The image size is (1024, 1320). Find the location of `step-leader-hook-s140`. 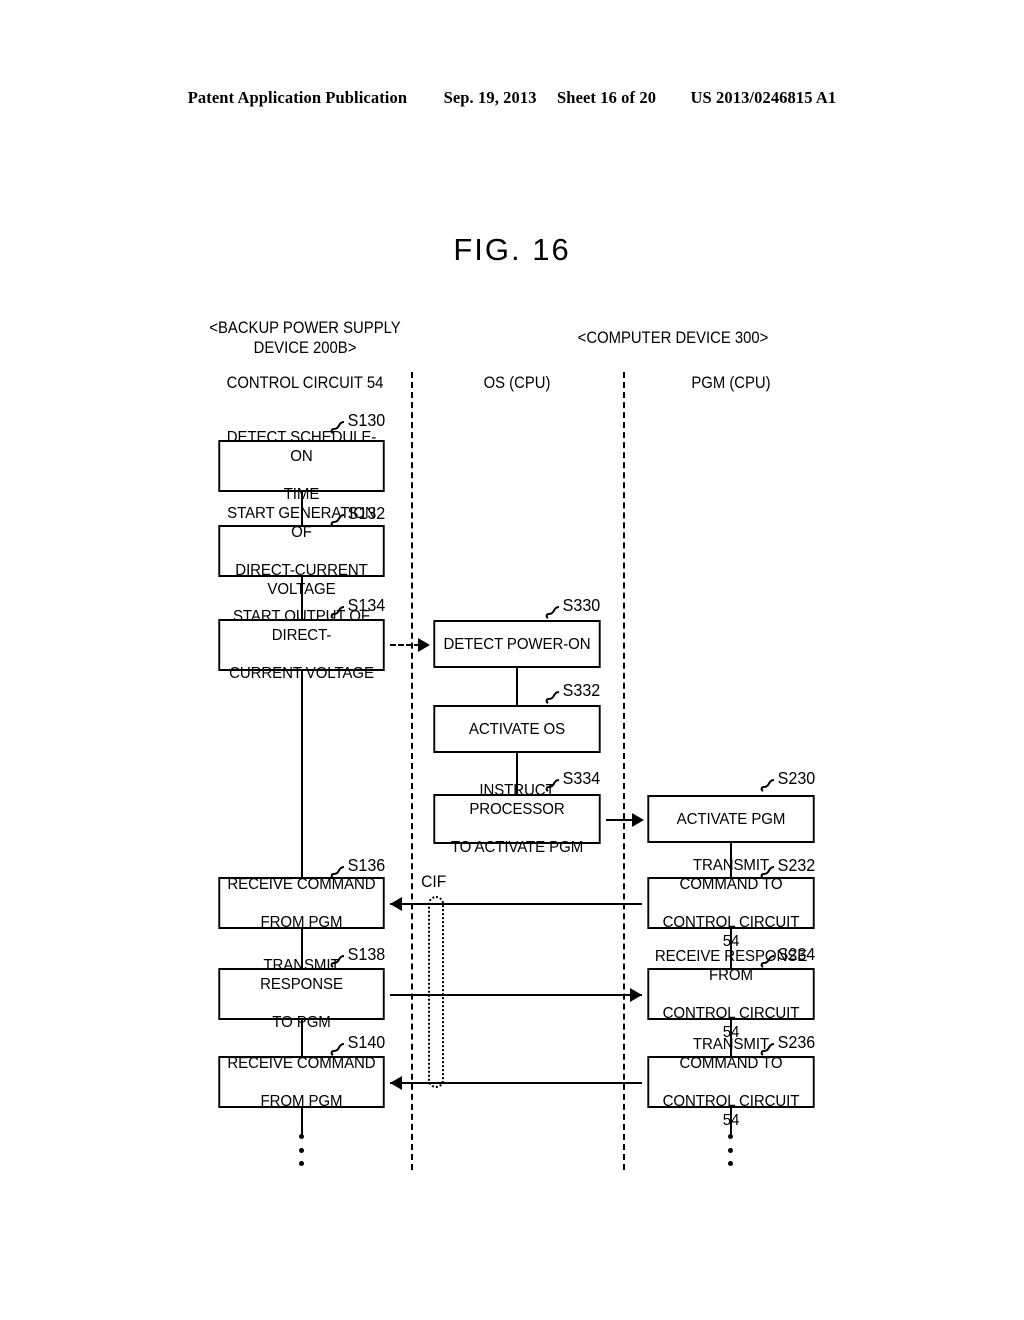

step-leader-hook-s140 is located at coordinates (337, 1049).